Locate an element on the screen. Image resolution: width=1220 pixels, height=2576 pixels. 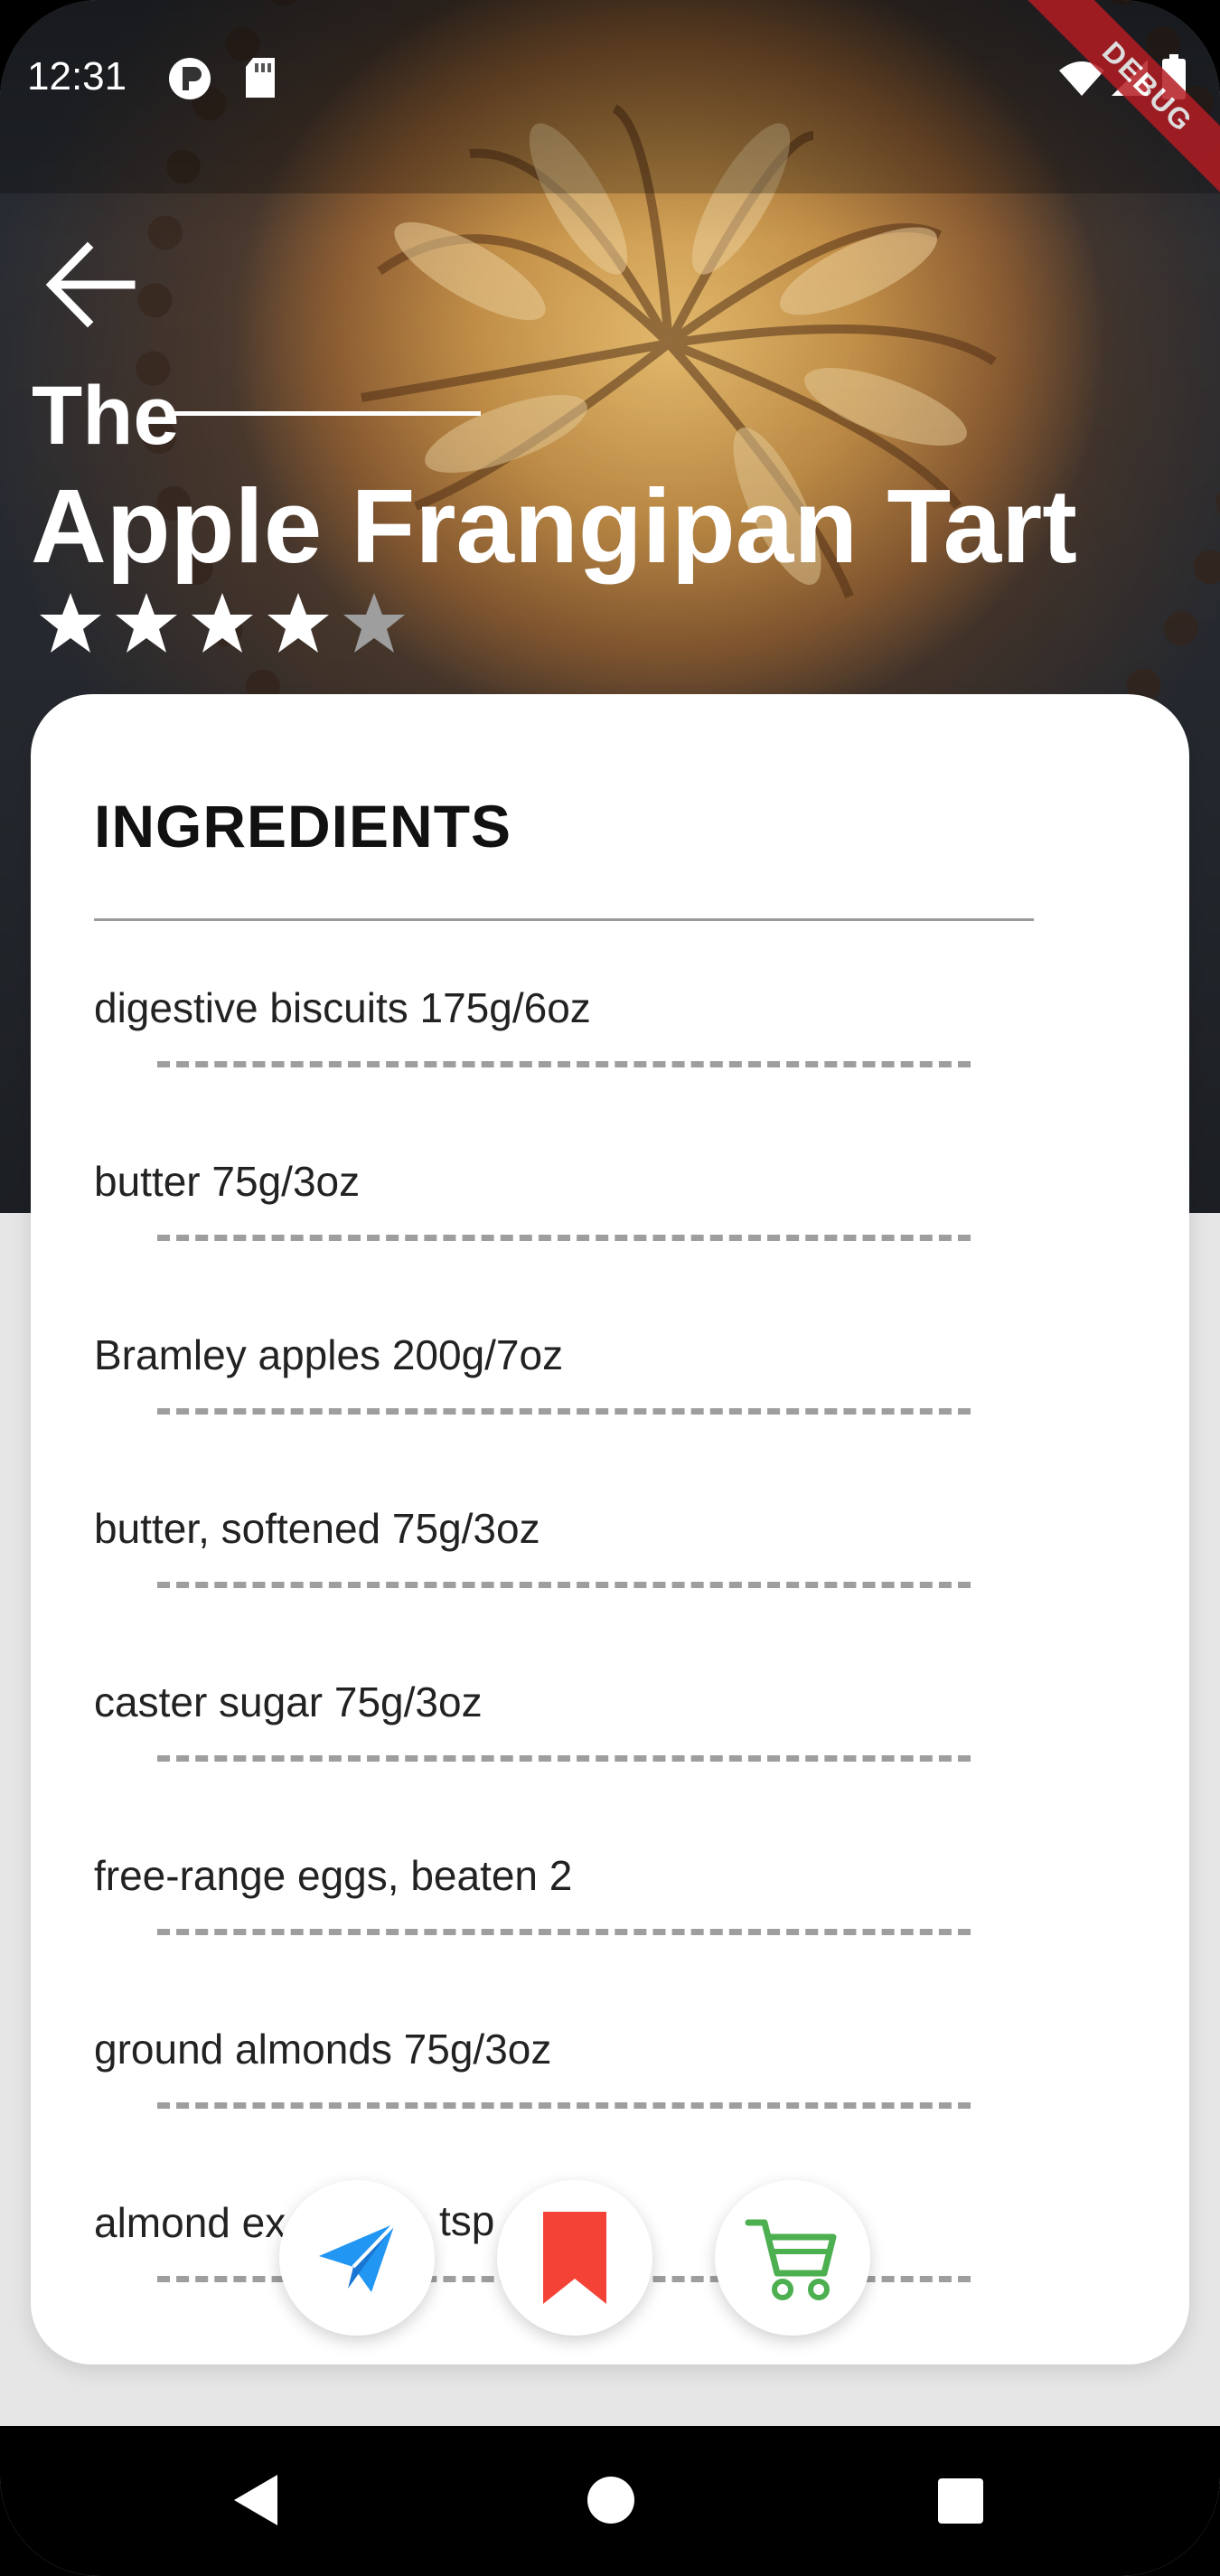
ingredient-row: Bramley apples 200g/7oz is located at coordinates (591, 1417).